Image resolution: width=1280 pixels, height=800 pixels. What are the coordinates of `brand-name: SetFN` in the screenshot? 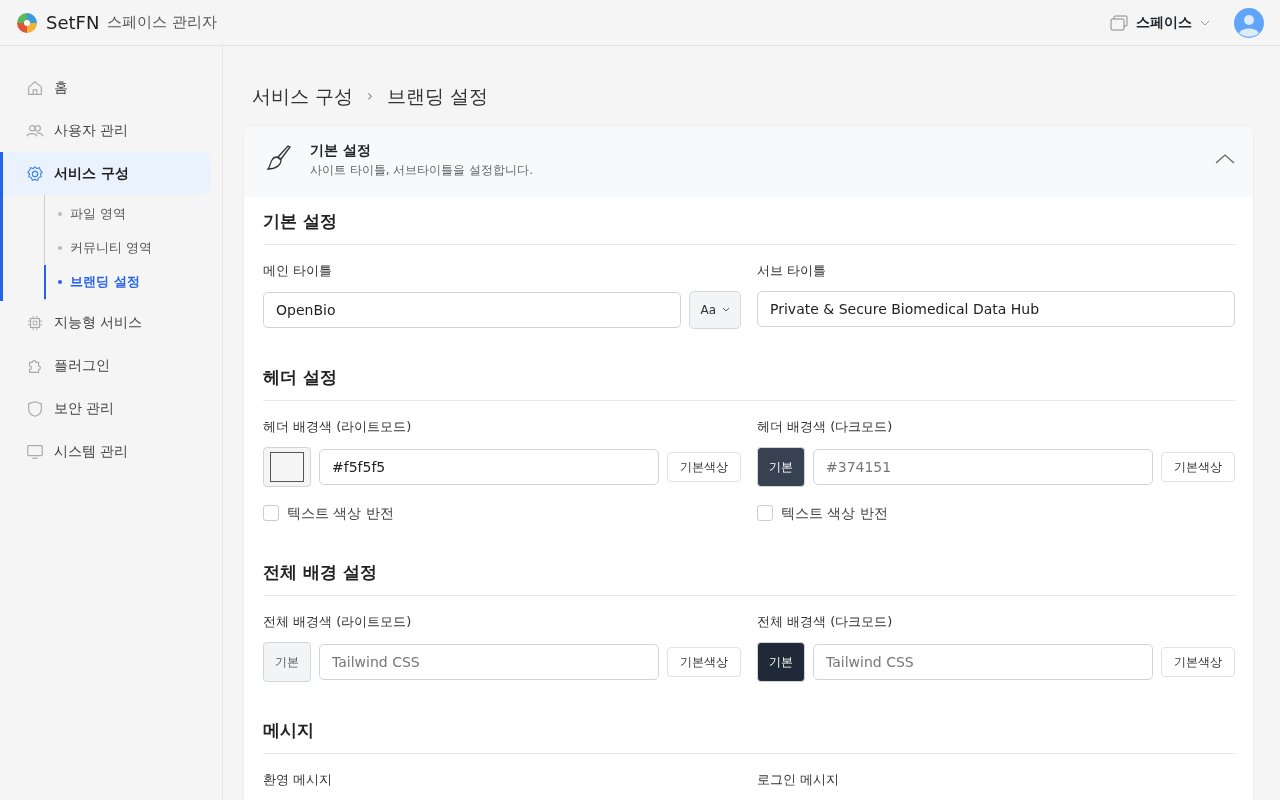 It's located at (73, 23).